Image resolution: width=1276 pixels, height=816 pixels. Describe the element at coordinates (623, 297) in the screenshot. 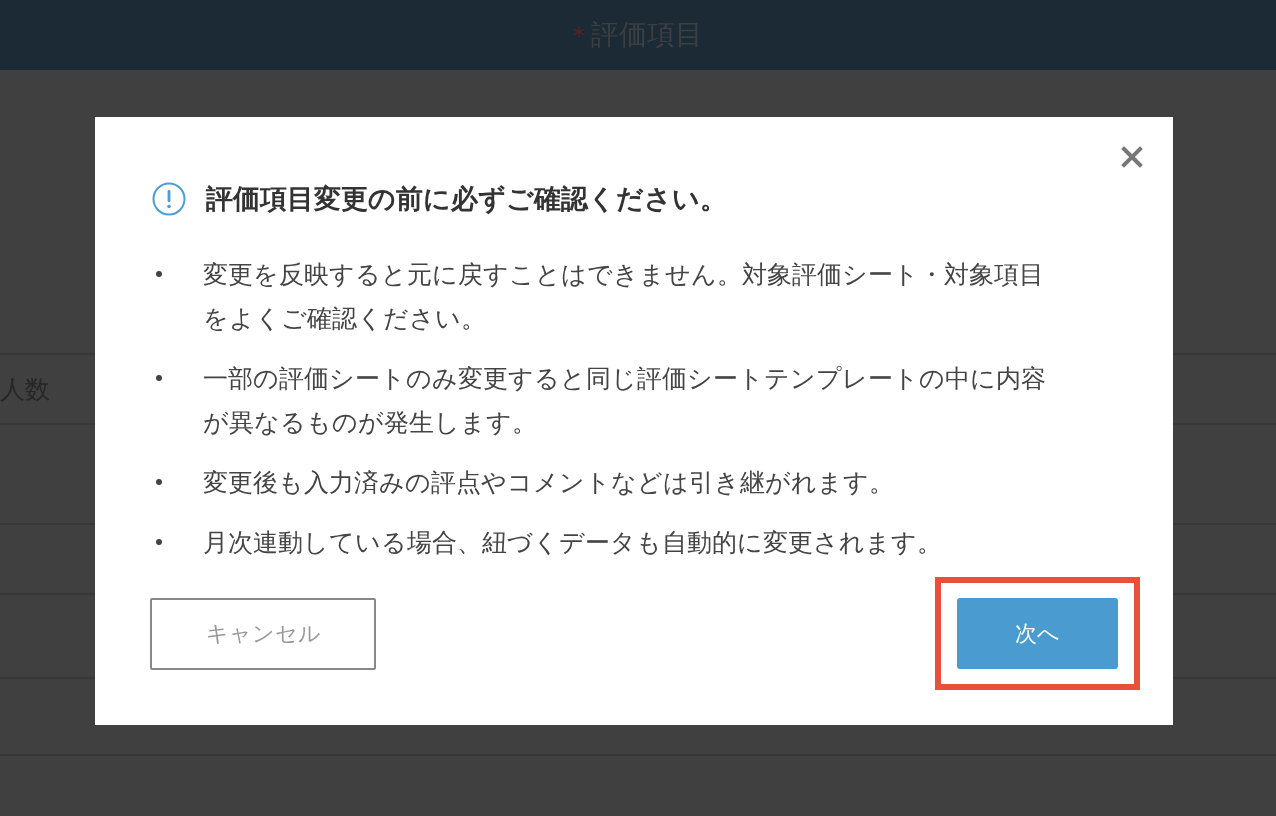

I see `notice-text: 変更を反映すると元に戻すことはできません。対象評価シート・対象項目 をよくご確認ください。` at that location.